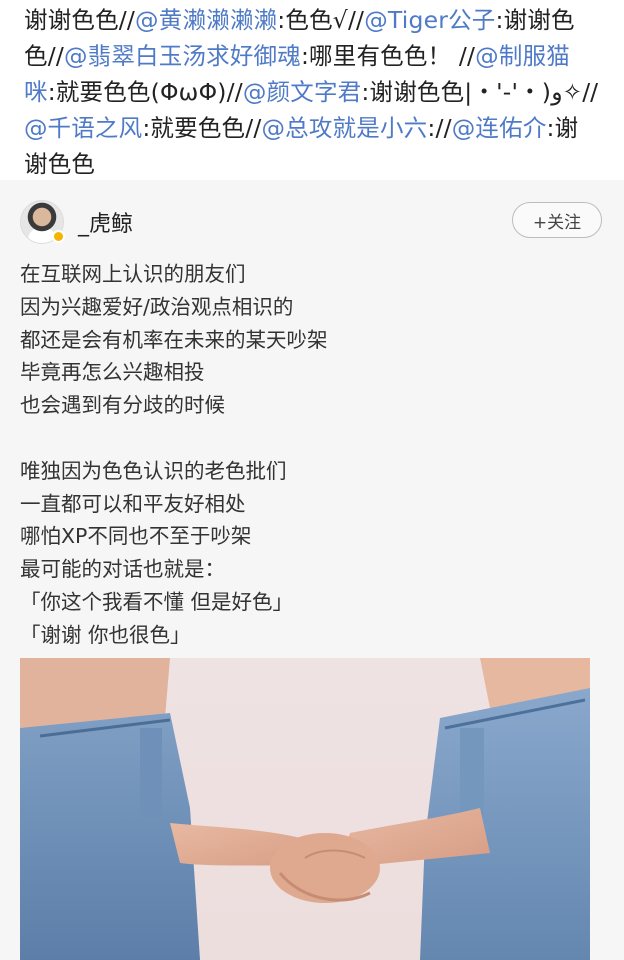 This screenshot has width=624, height=960. I want to click on post-line: 在互联网上认识的朋友们, so click(133, 274).